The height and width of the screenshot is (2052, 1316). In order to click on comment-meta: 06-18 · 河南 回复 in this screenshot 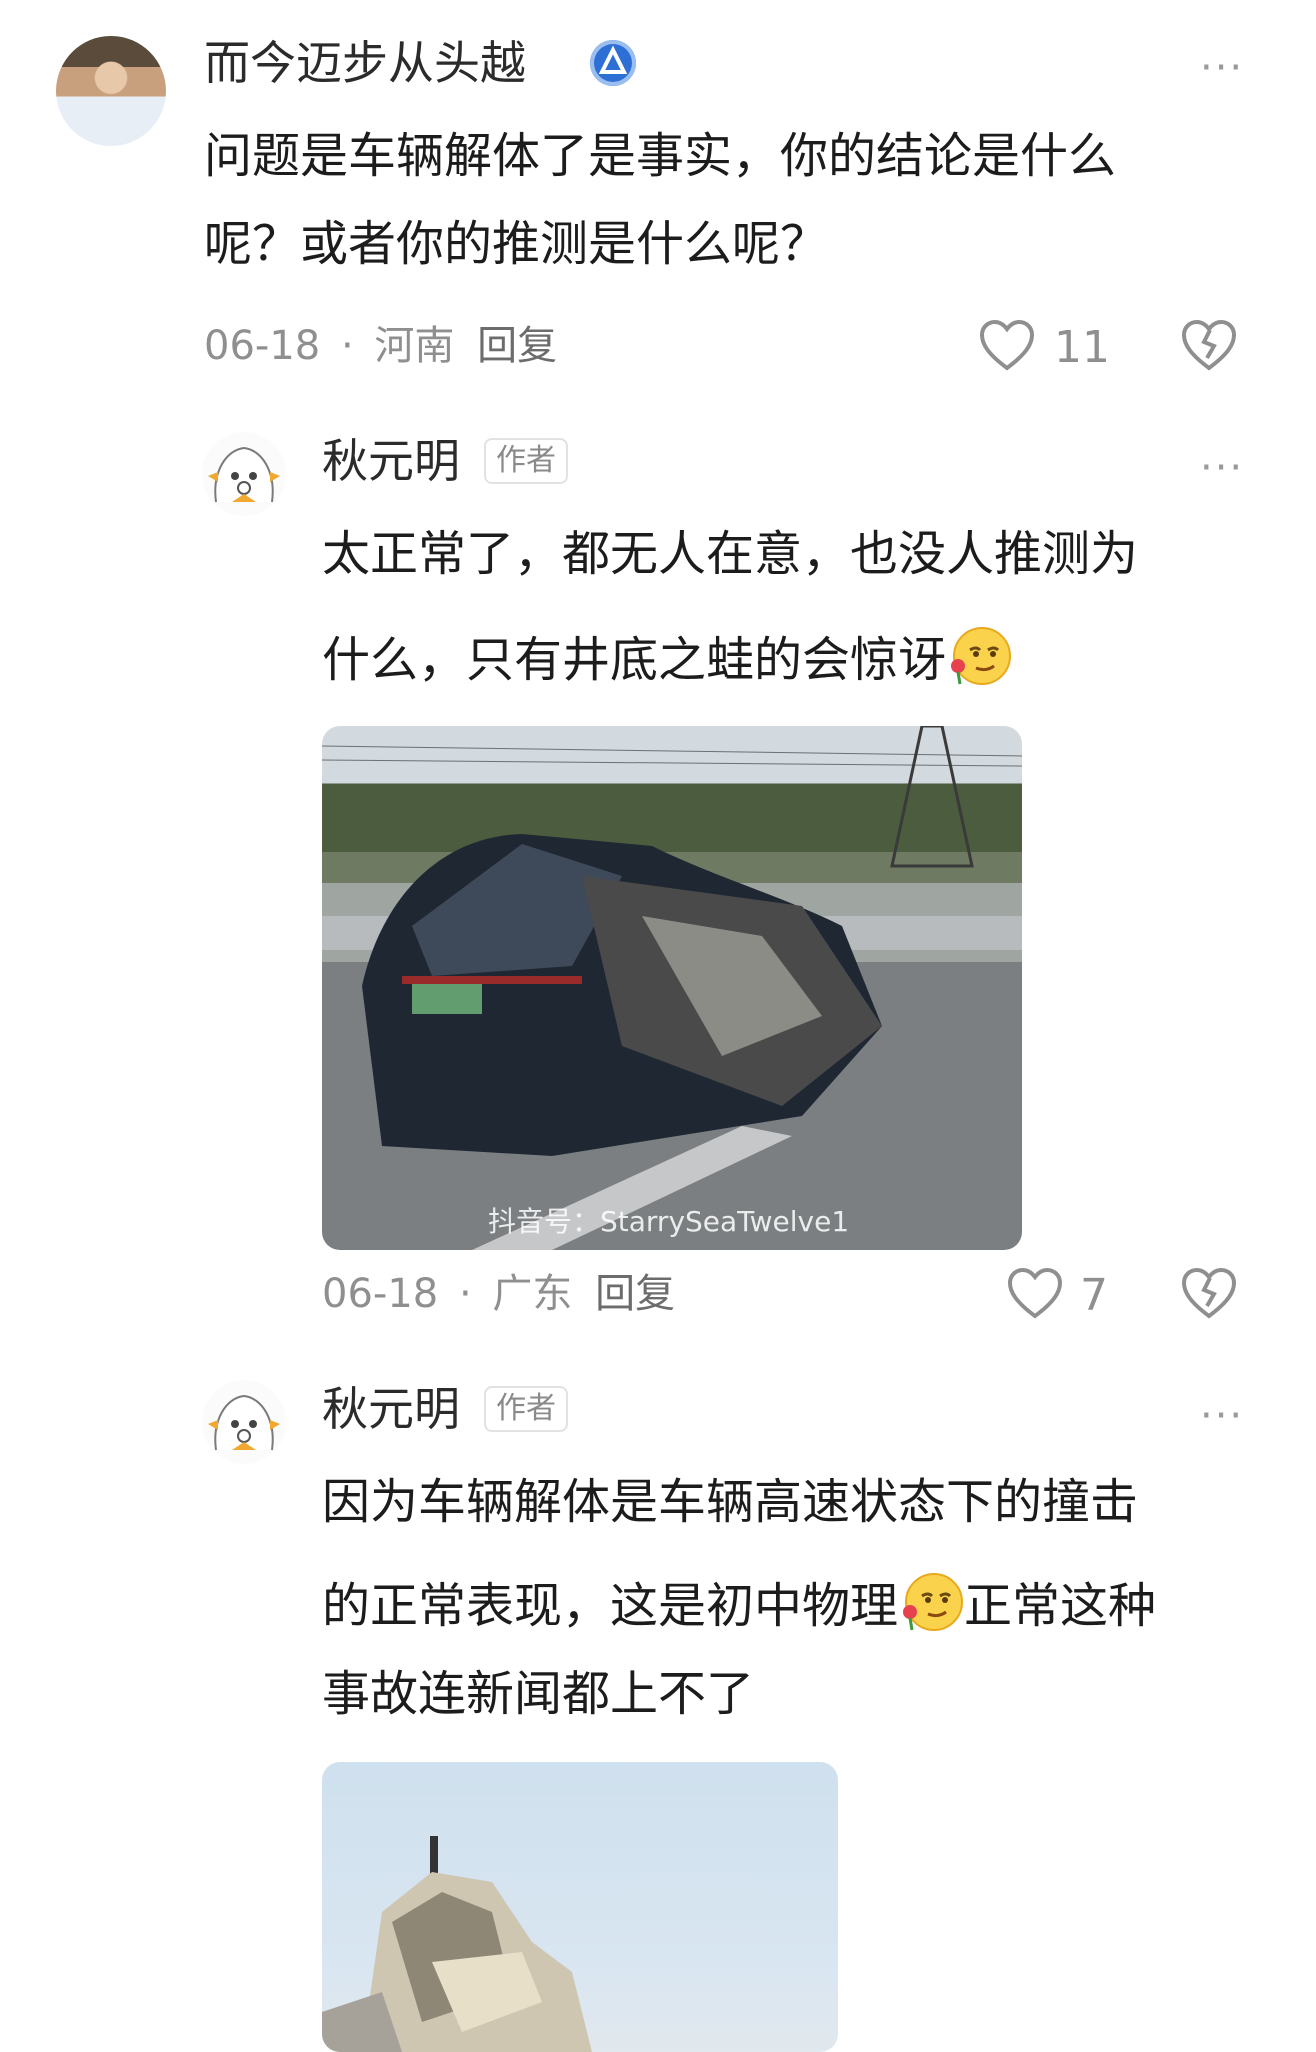, I will do `click(380, 346)`.